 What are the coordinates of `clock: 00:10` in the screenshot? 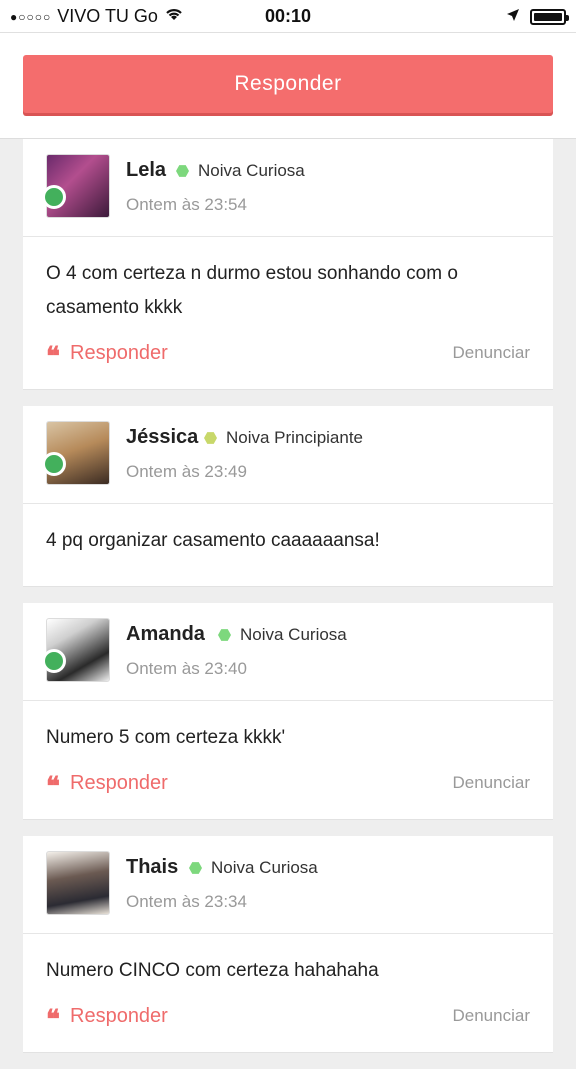 It's located at (288, 16).